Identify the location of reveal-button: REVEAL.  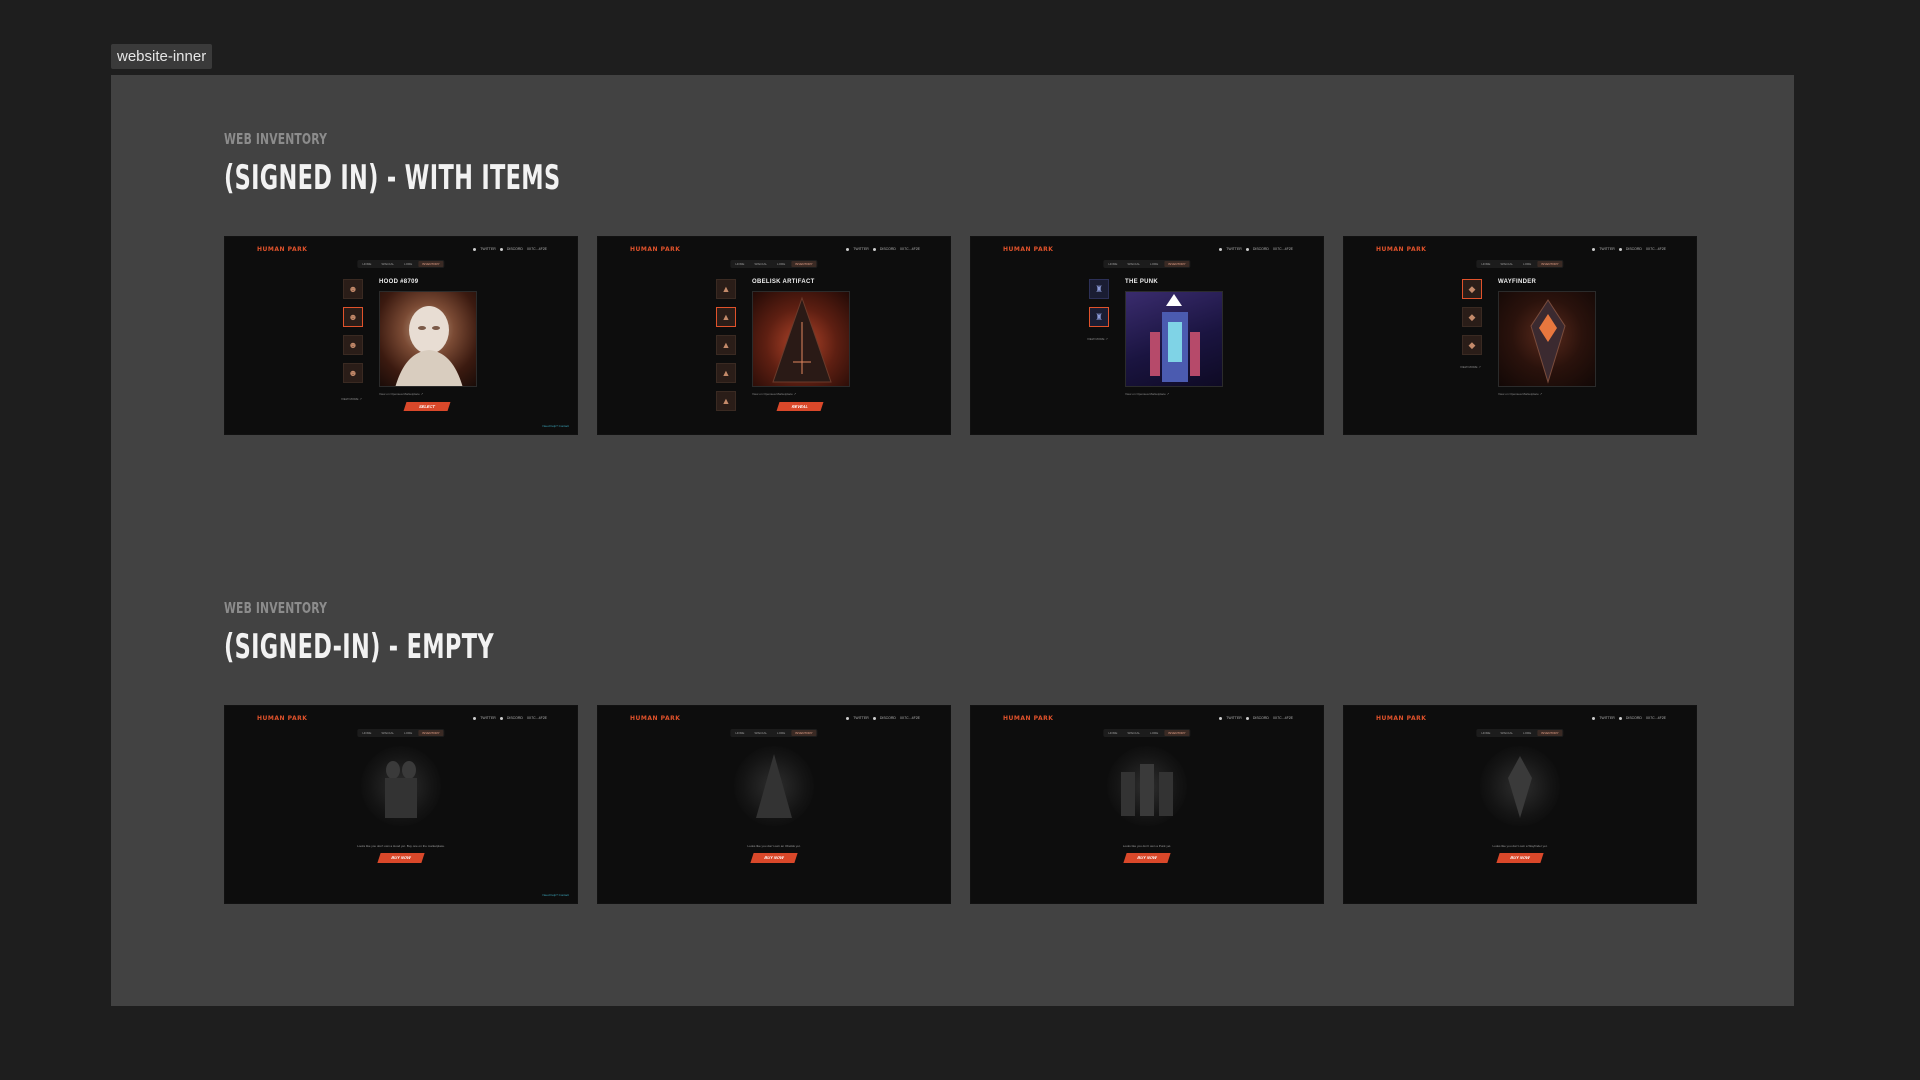
(800, 406).